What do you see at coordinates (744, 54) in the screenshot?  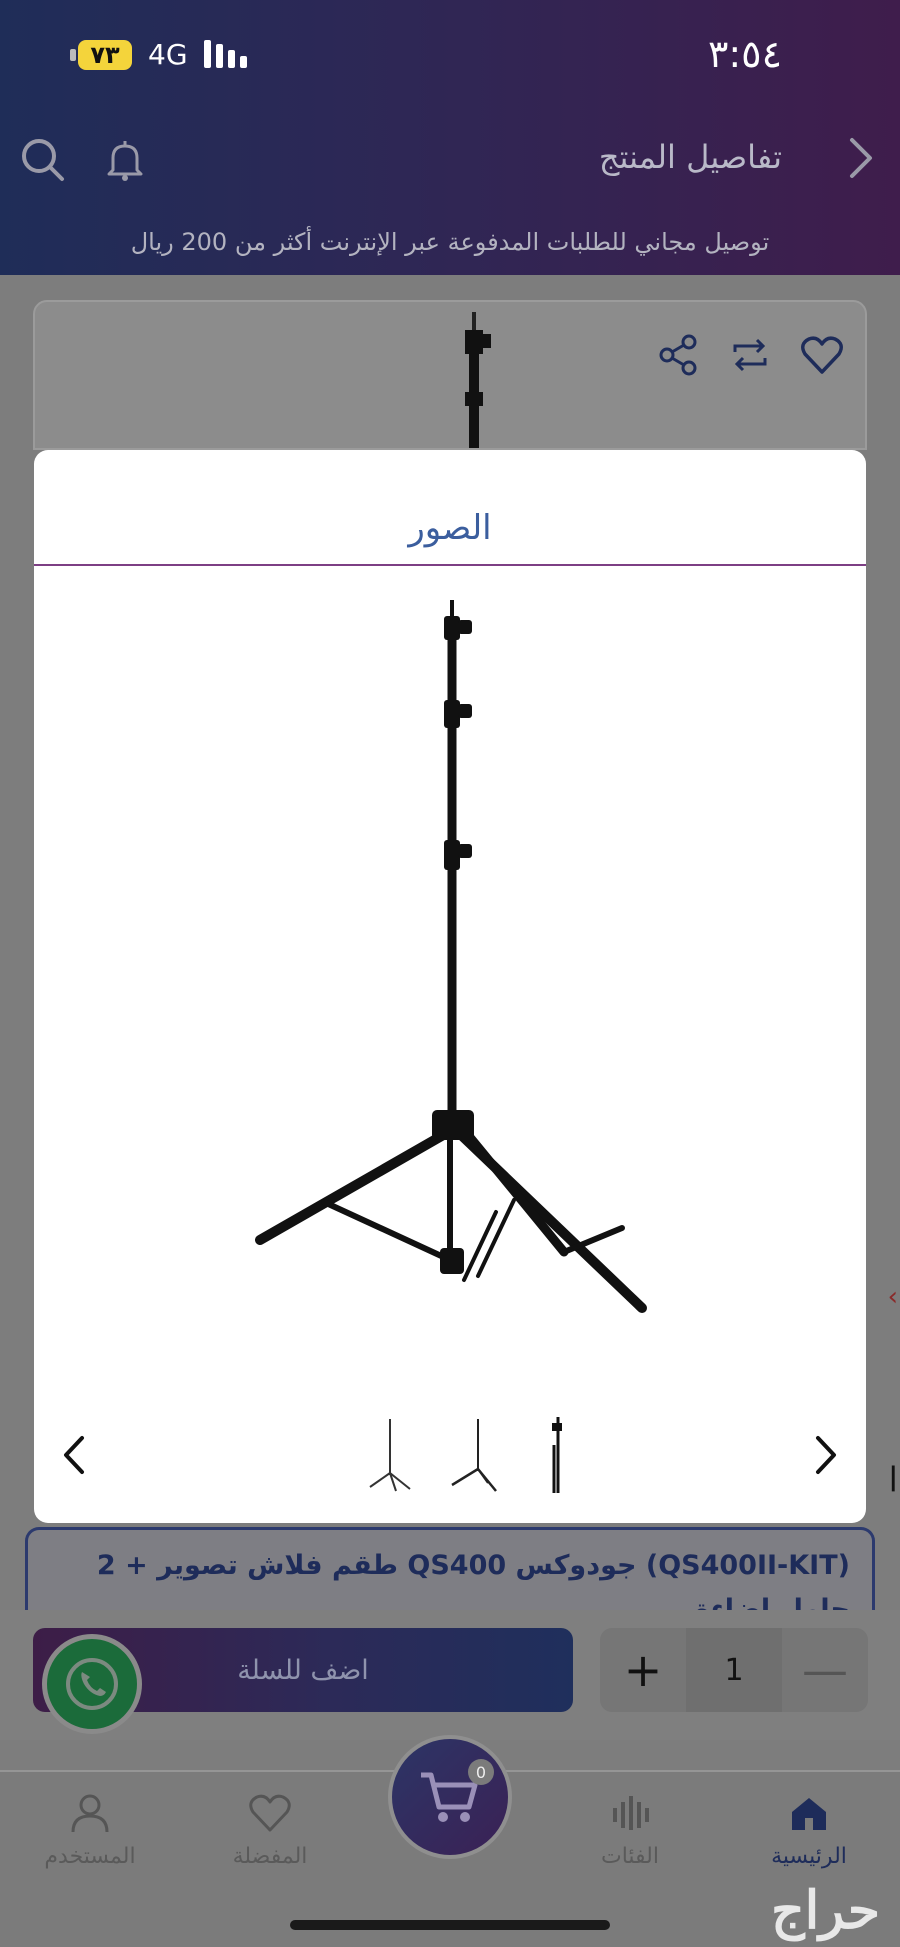 I see `status-time: ٣:٥٤` at bounding box center [744, 54].